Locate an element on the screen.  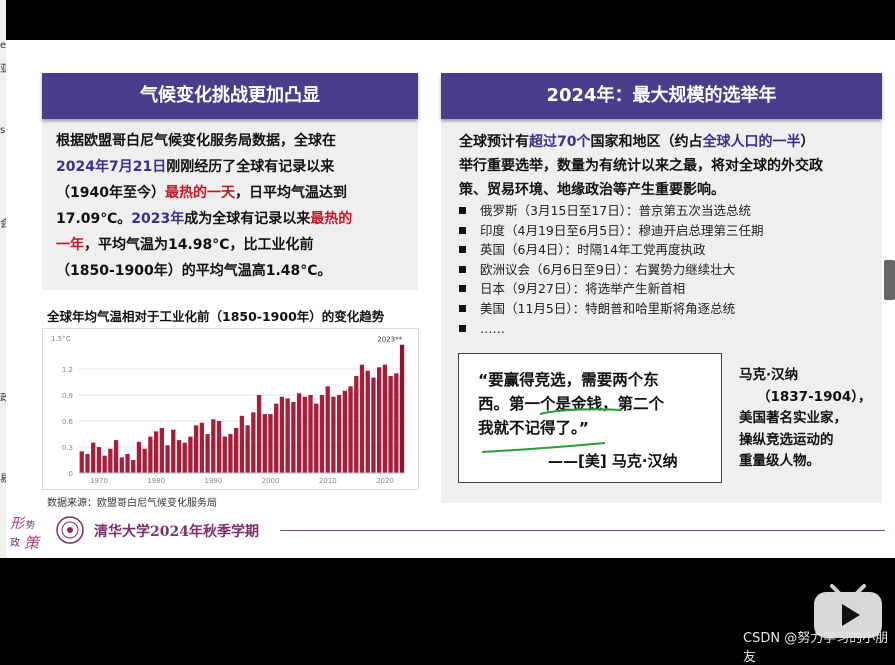
x-tick-label: 2010 is located at coordinates (328, 481).